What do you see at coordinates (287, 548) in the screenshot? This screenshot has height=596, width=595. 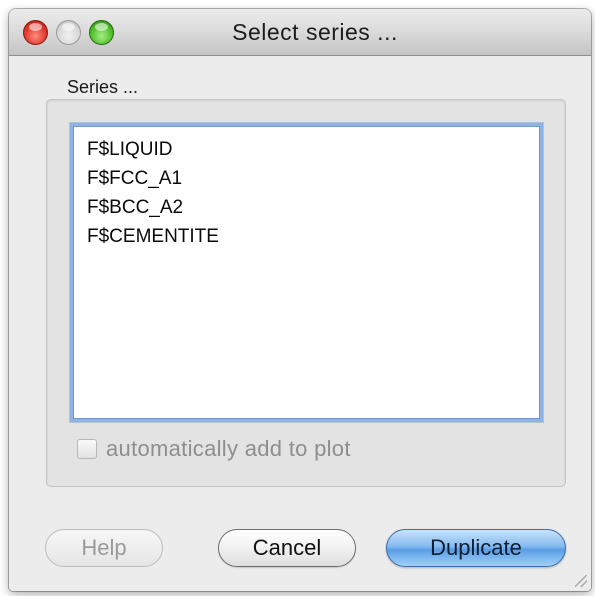 I see `cancel-button: Cancel` at bounding box center [287, 548].